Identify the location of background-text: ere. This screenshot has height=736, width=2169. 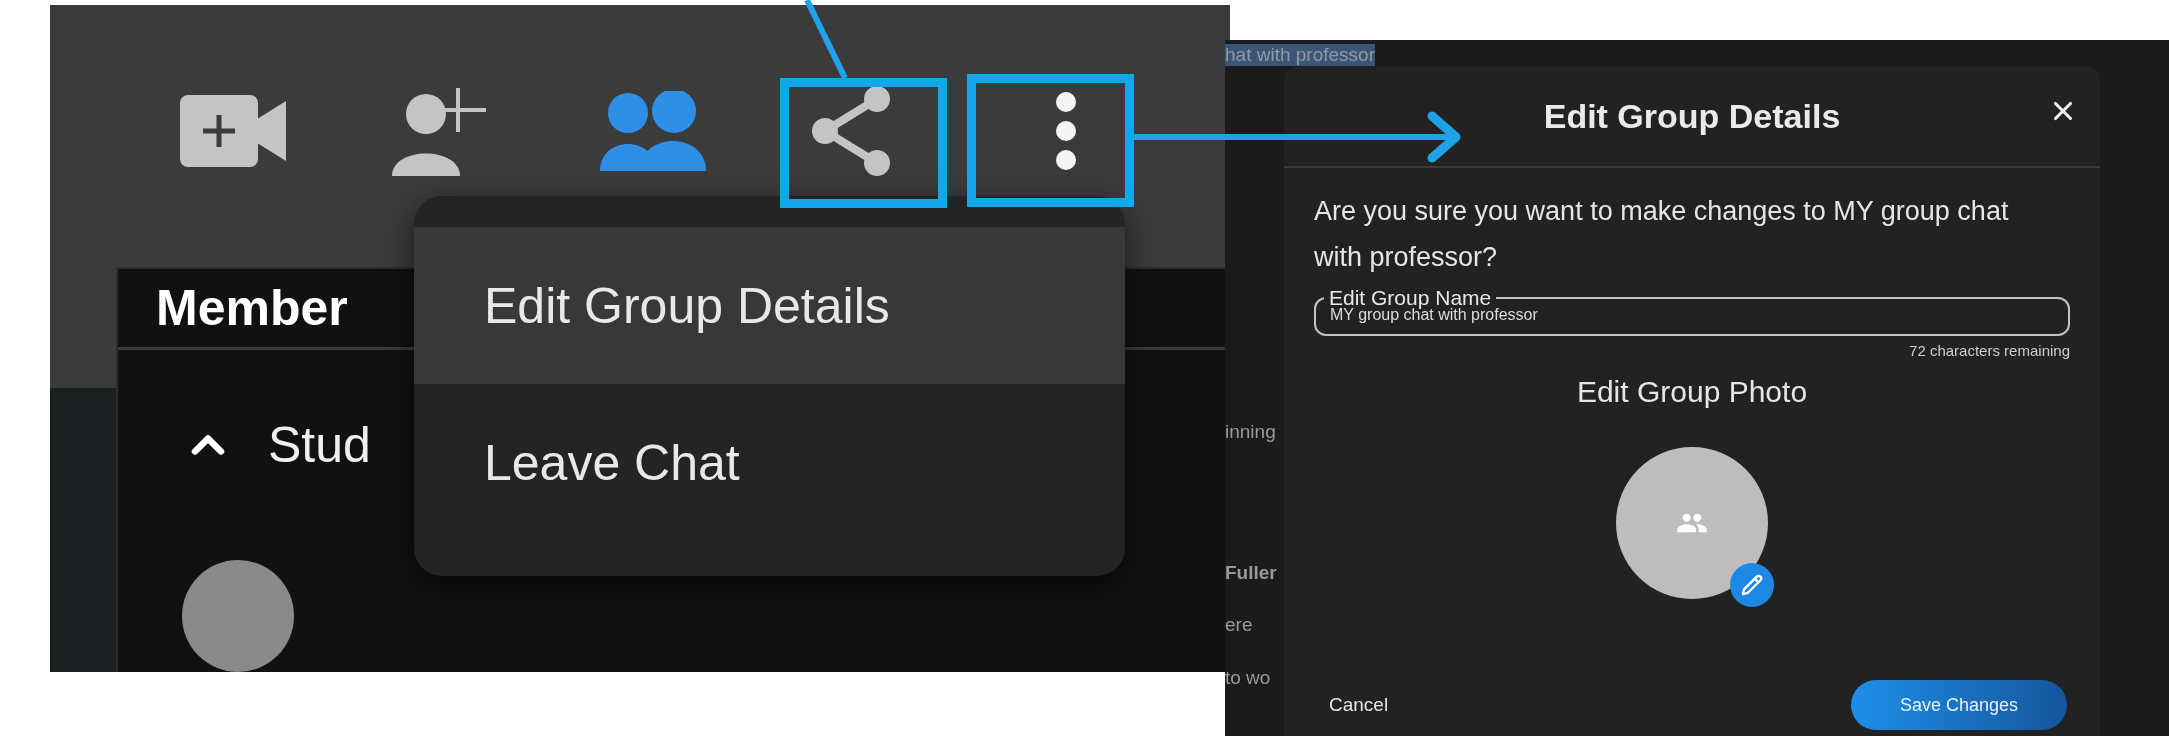
(1239, 625).